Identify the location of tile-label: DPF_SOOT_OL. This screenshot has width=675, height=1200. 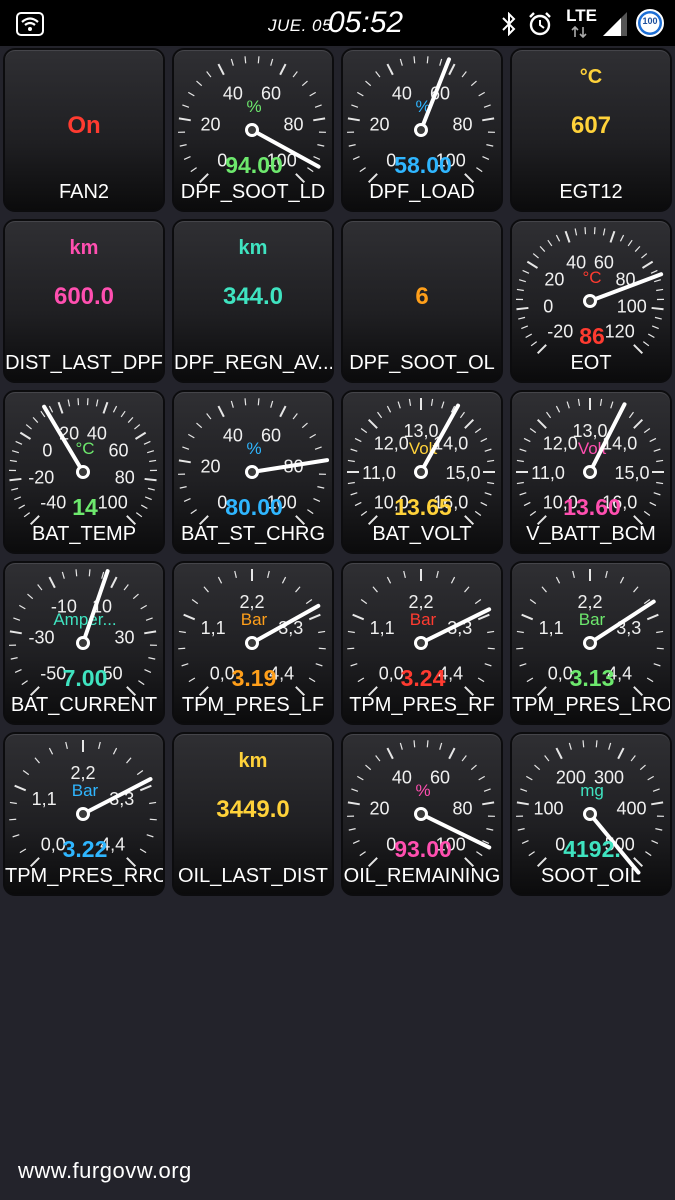
(422, 363).